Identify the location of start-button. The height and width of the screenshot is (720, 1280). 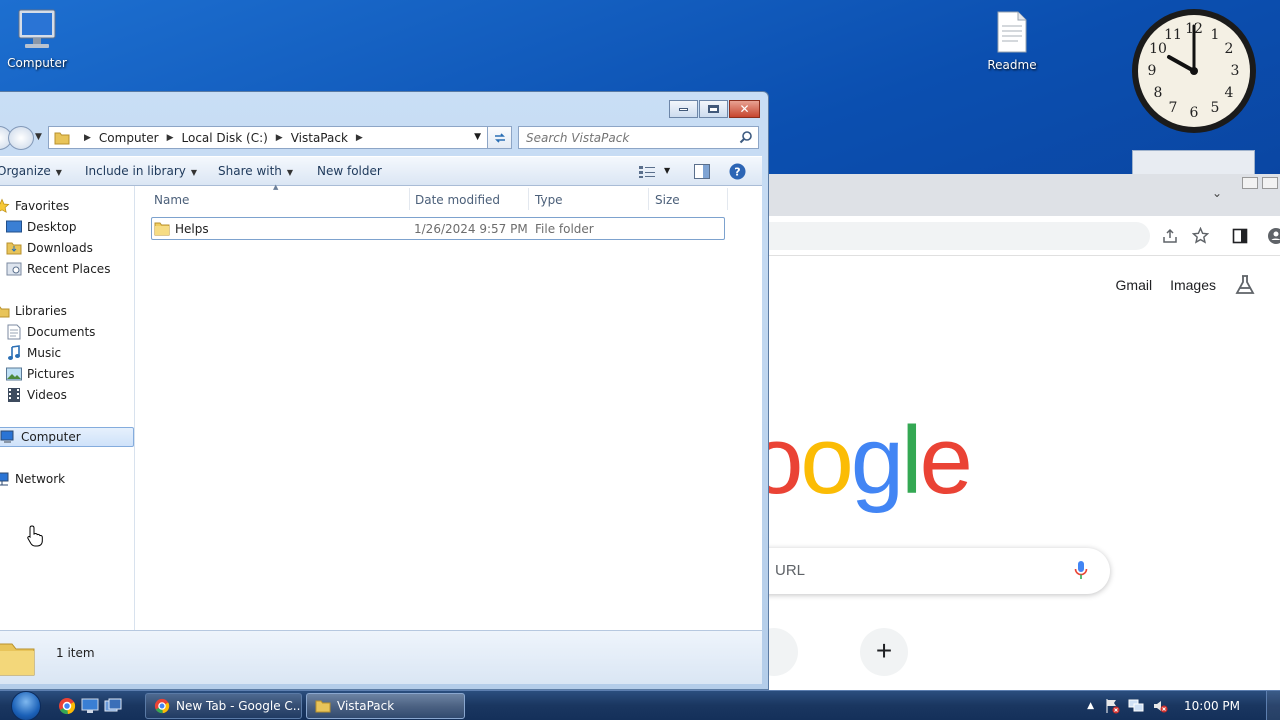
(26, 705).